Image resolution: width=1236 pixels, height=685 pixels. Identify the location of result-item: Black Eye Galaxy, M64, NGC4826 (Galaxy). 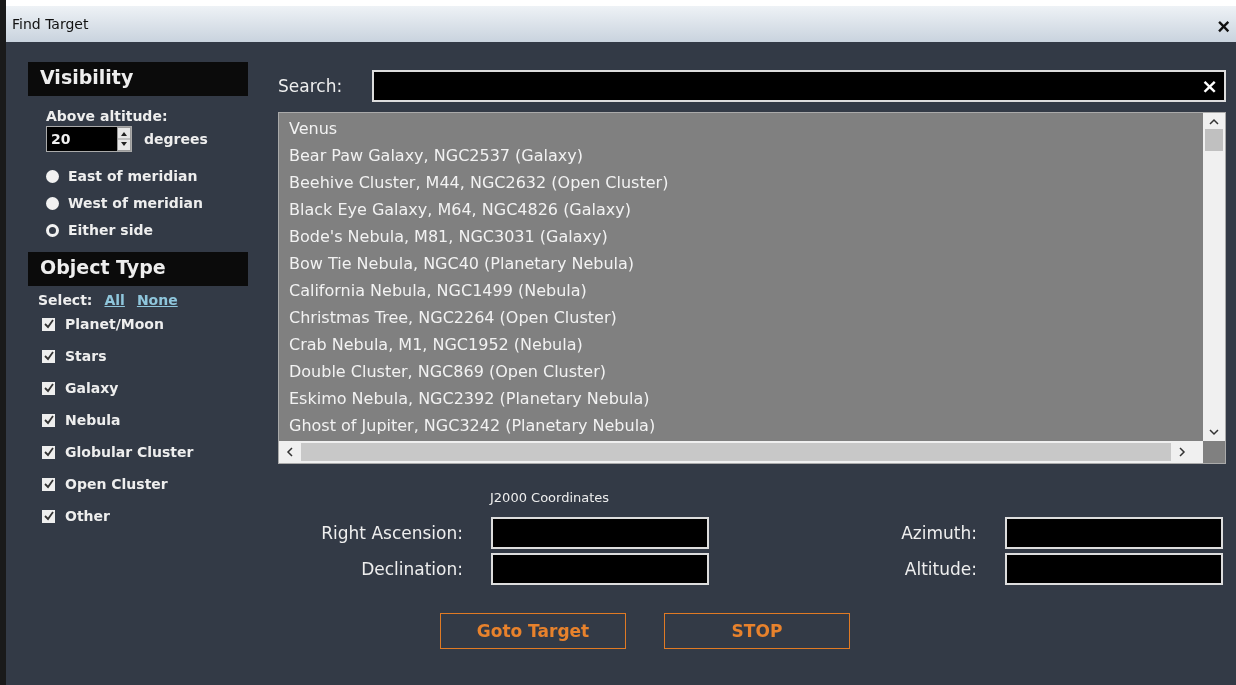
(746, 209).